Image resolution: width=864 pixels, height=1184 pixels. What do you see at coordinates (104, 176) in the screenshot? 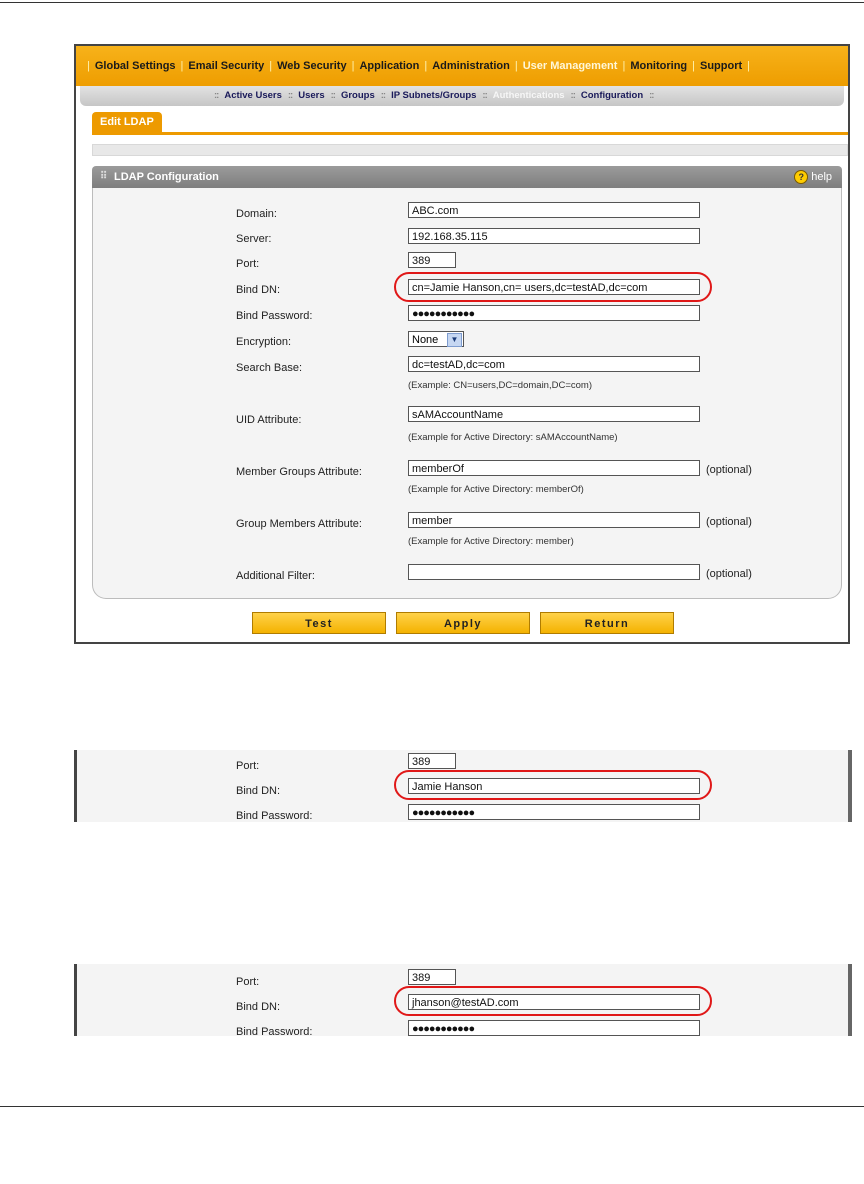
I see `grip-icon: ⠿` at bounding box center [104, 176].